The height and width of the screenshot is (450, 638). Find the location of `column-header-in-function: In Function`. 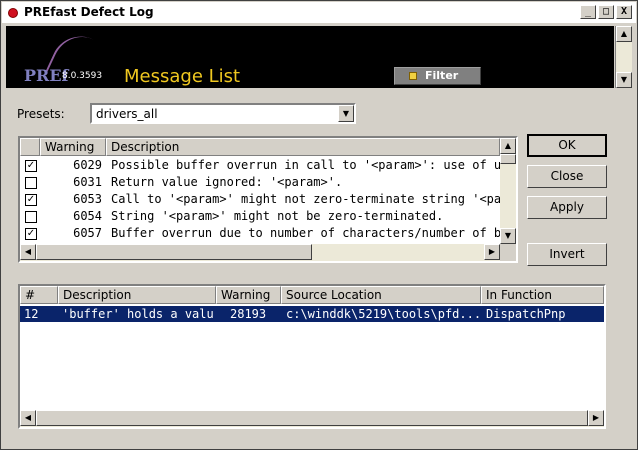

column-header-in-function: In Function is located at coordinates (542, 295).